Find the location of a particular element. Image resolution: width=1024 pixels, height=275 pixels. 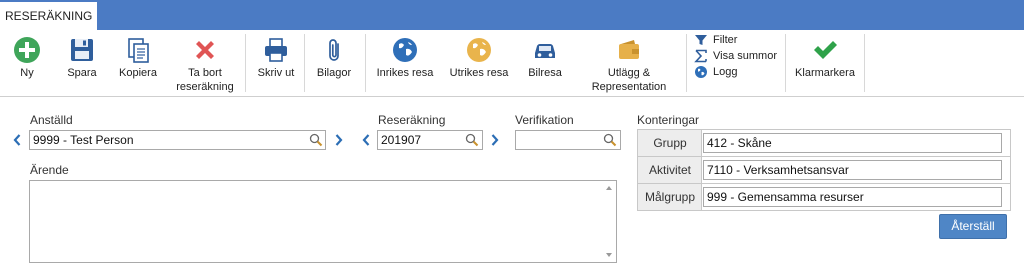

kontering-row-label: Grupp is located at coordinates (670, 143).